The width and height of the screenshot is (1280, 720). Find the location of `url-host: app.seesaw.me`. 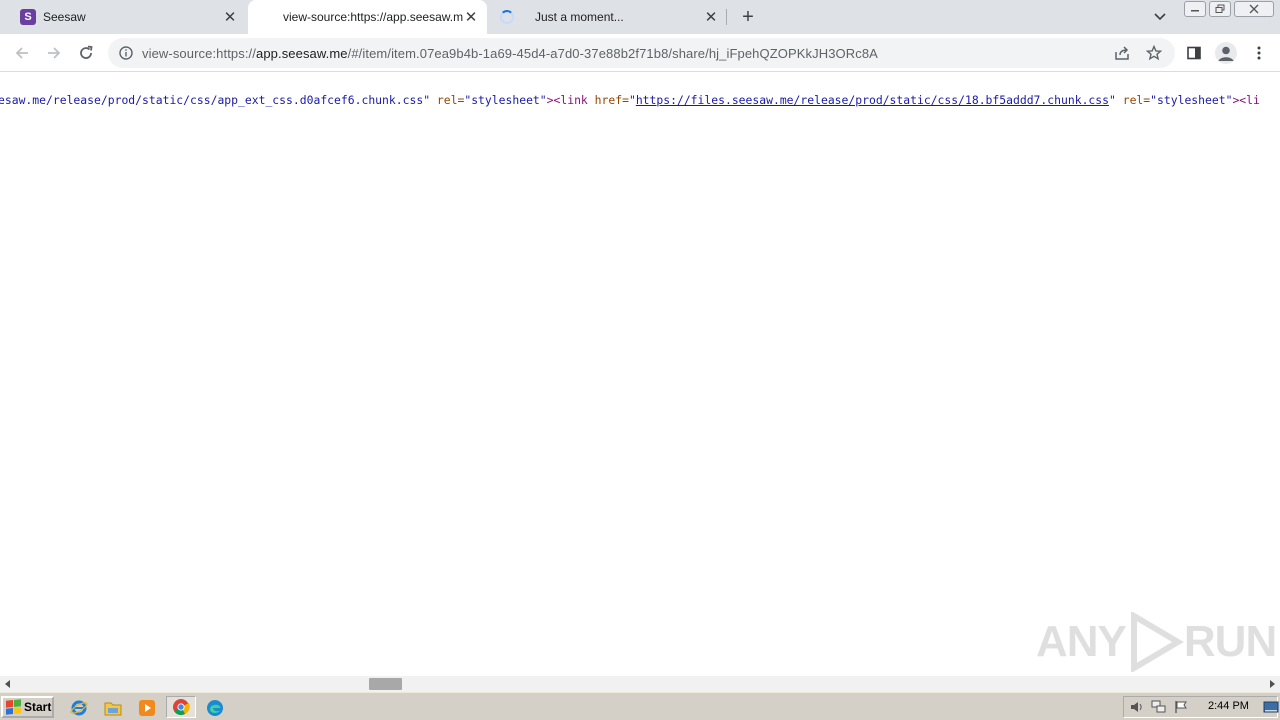

url-host: app.seesaw.me is located at coordinates (302, 53).